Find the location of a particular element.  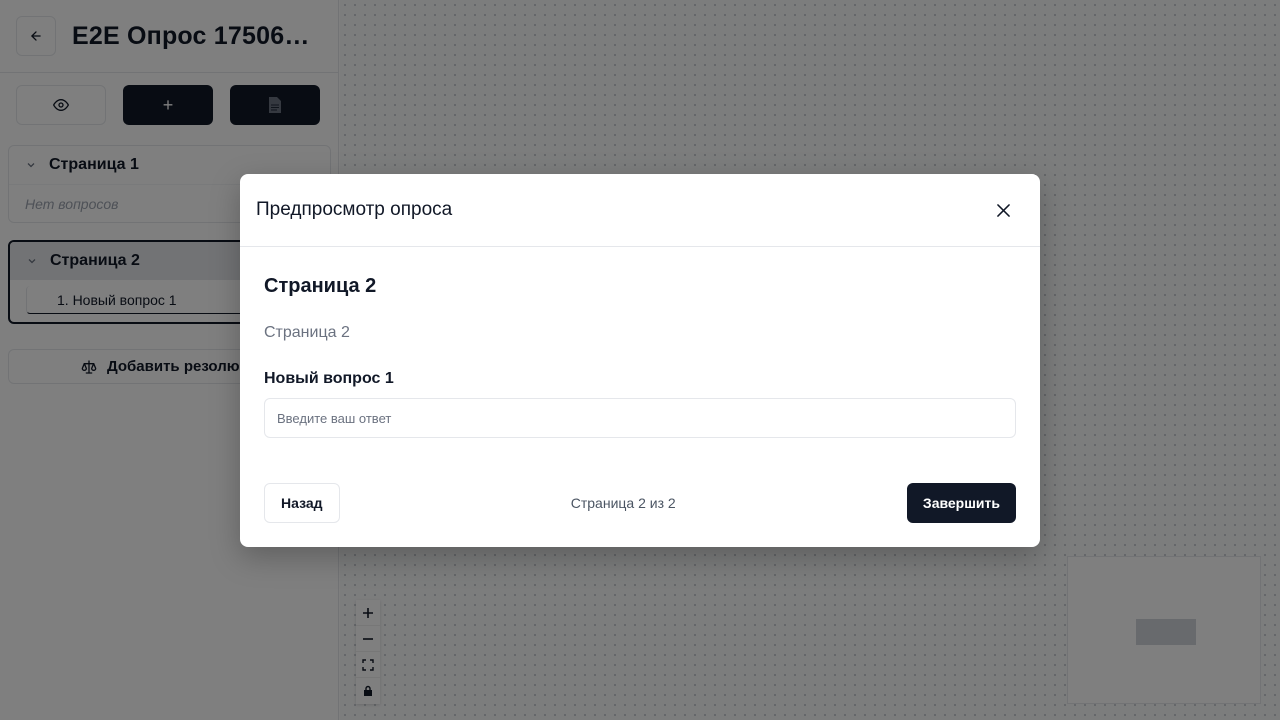

close-icon is located at coordinates (1003, 210).